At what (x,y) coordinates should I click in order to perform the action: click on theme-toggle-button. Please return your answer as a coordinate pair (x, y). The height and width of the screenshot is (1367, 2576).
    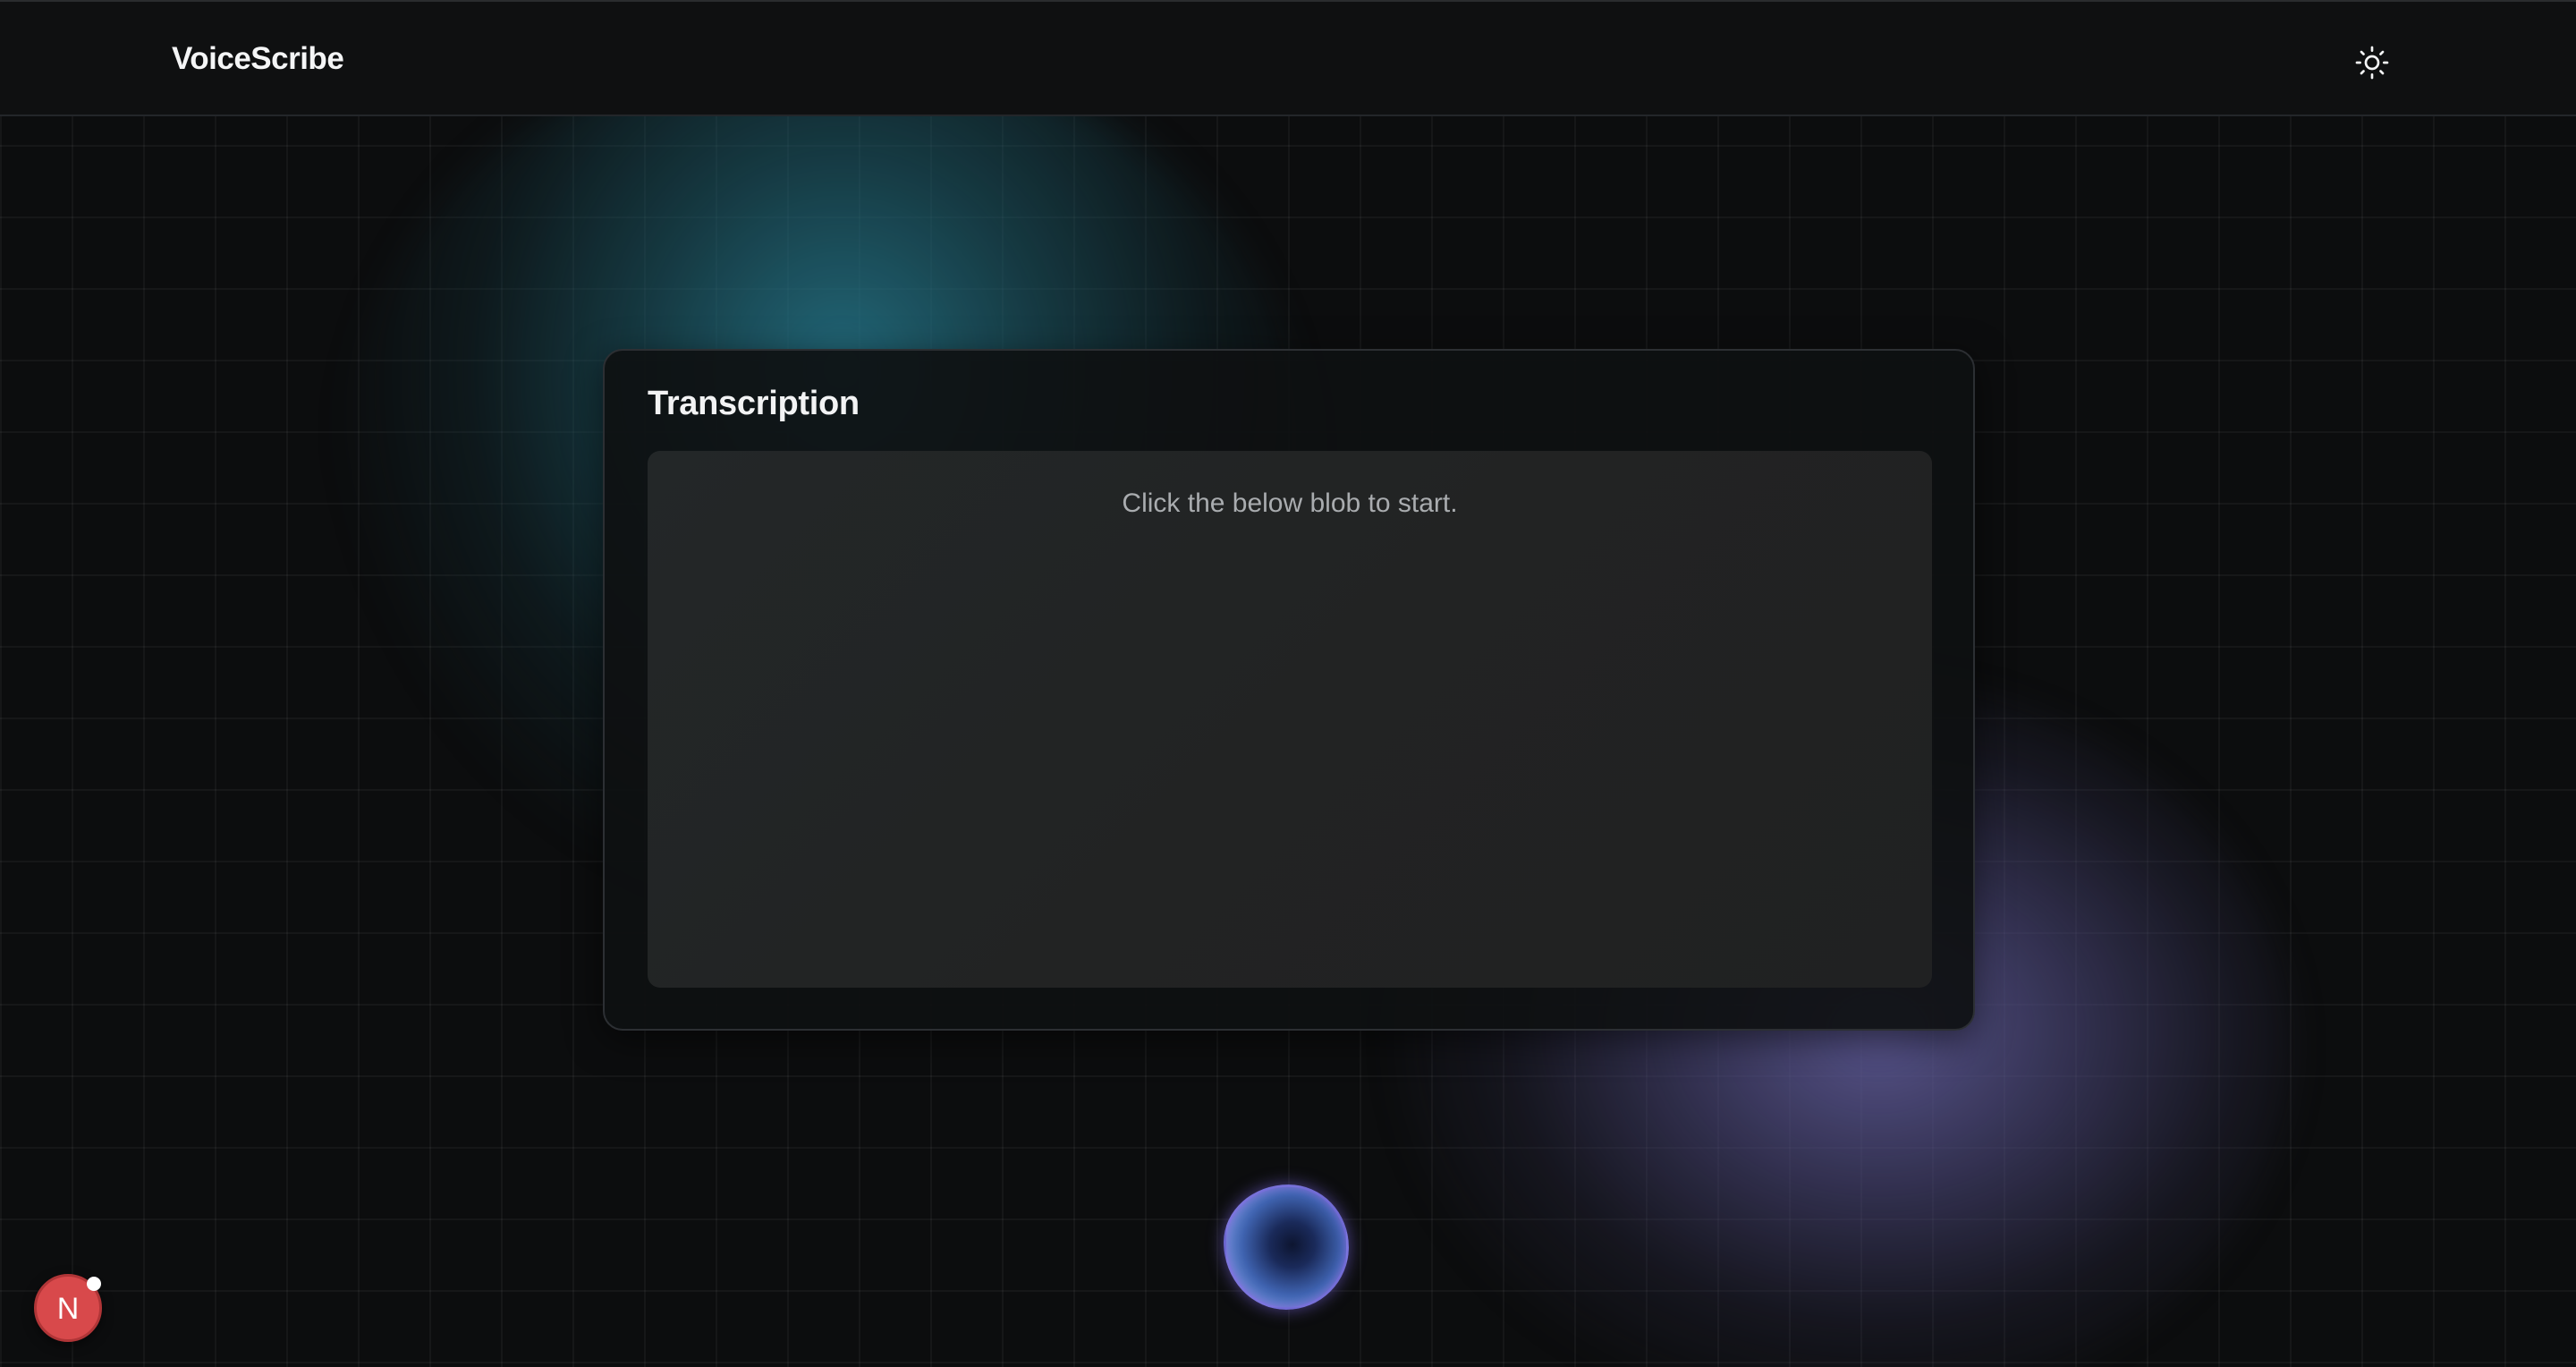
    Looking at the image, I should click on (2372, 62).